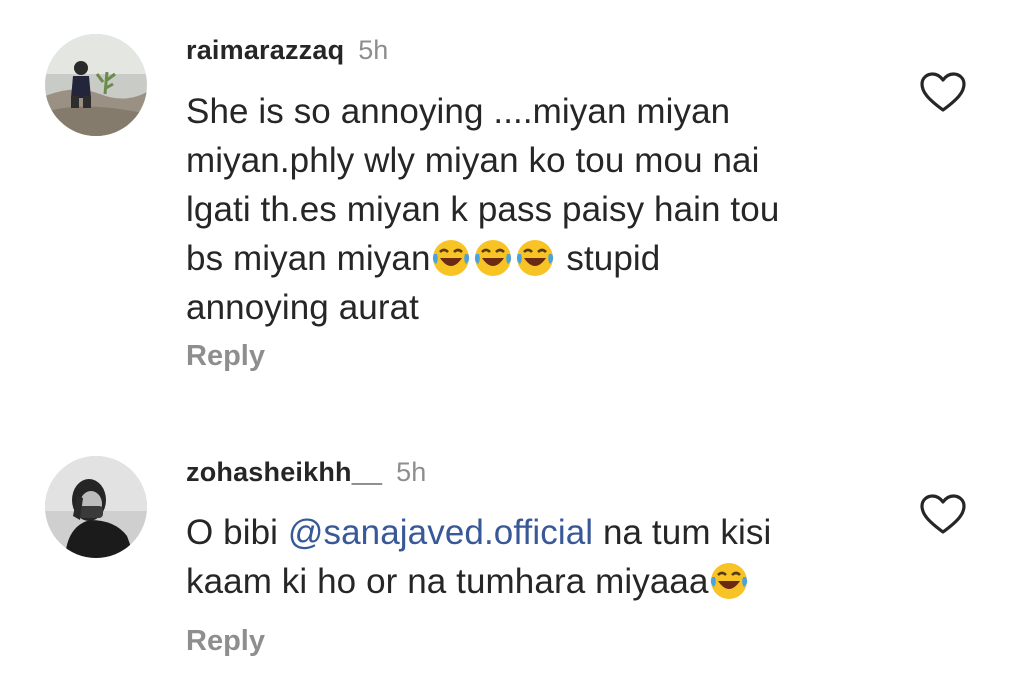 The image size is (1024, 692). Describe the element at coordinates (682, 532) in the screenshot. I see `comment-line-text: na tum kisi` at that location.